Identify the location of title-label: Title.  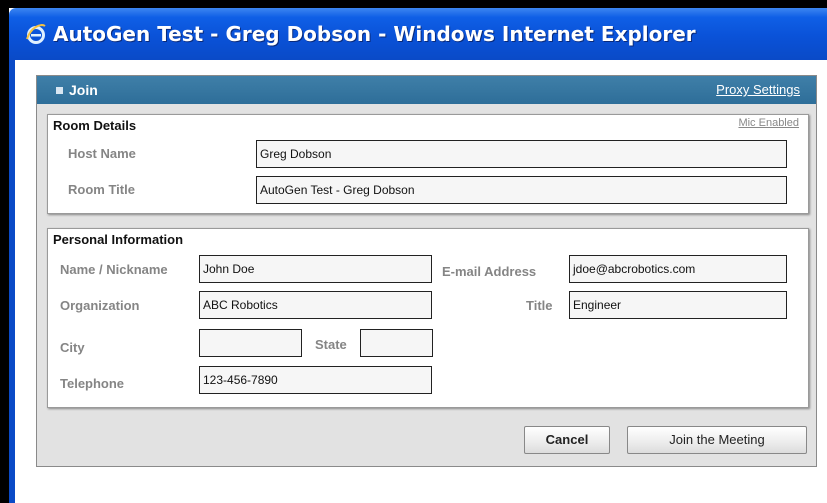
(539, 305).